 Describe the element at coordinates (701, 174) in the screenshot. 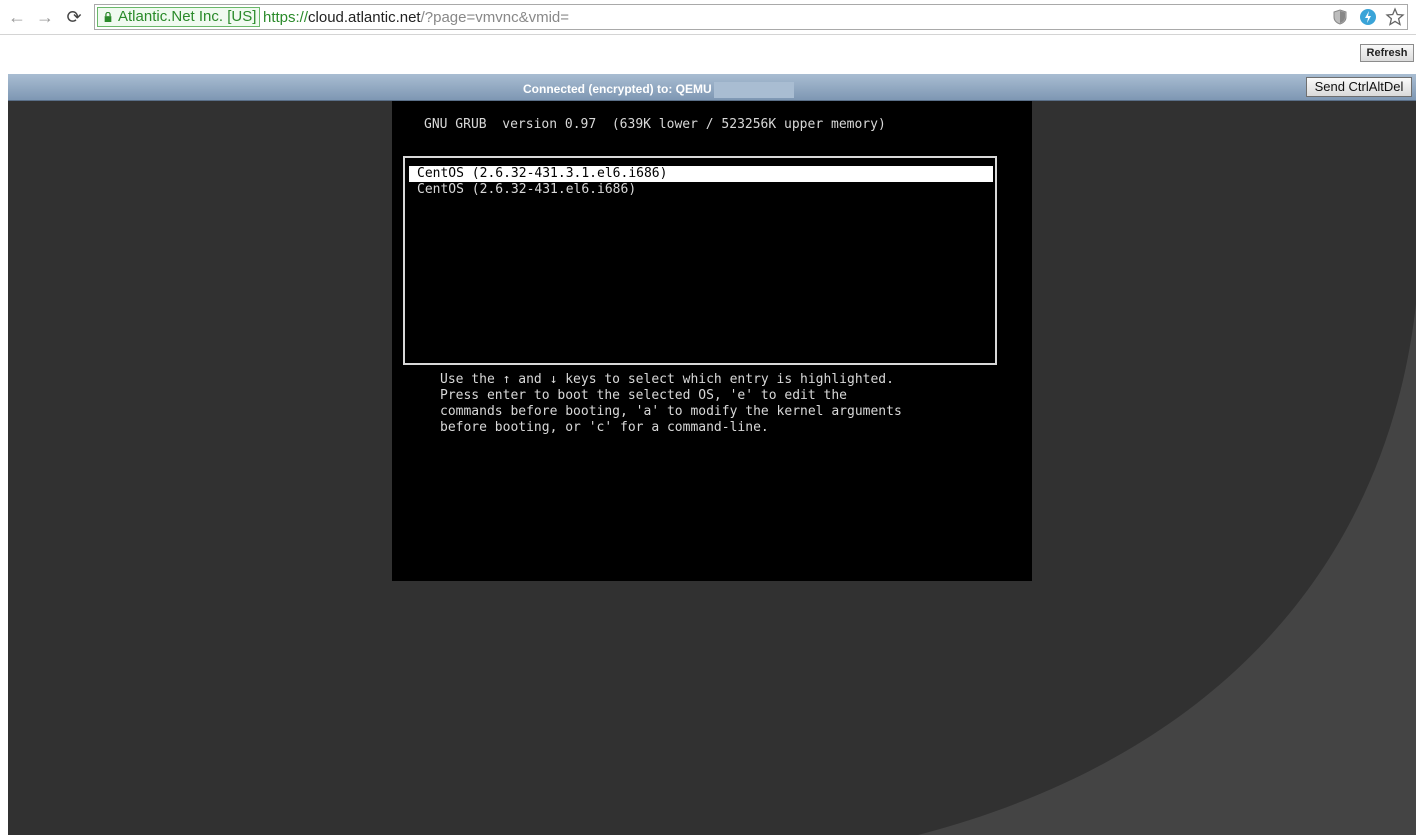

I see `boot-entry-selected: CentOS (2.6.32-431.3.1.el6.i686)` at that location.